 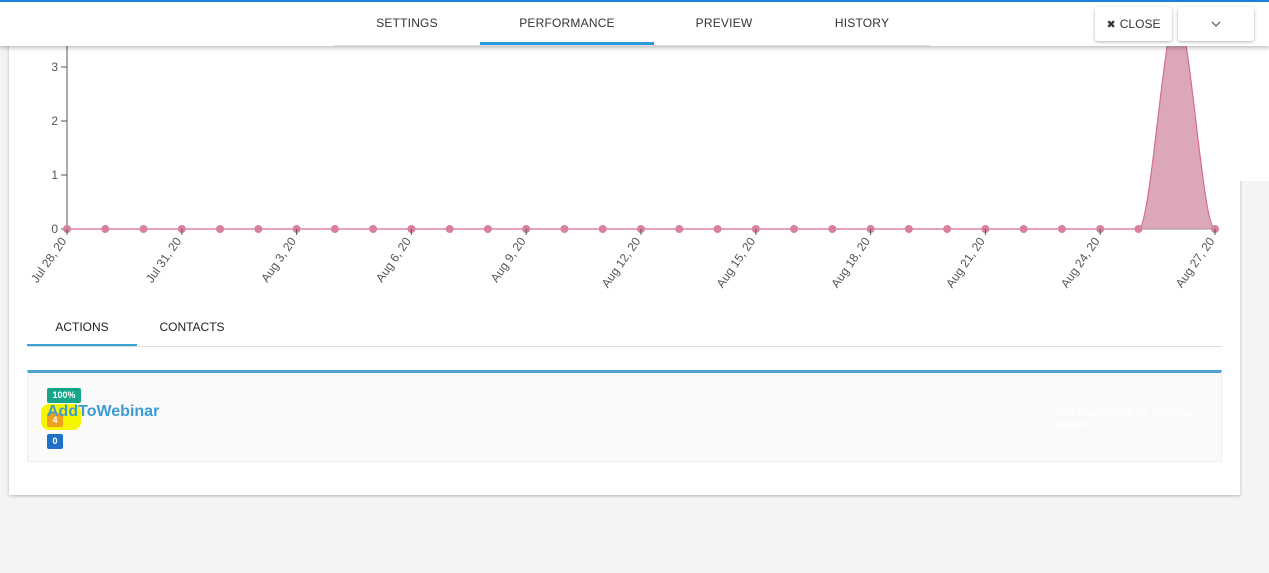 I want to click on y-tick-label: 0, so click(x=54, y=229).